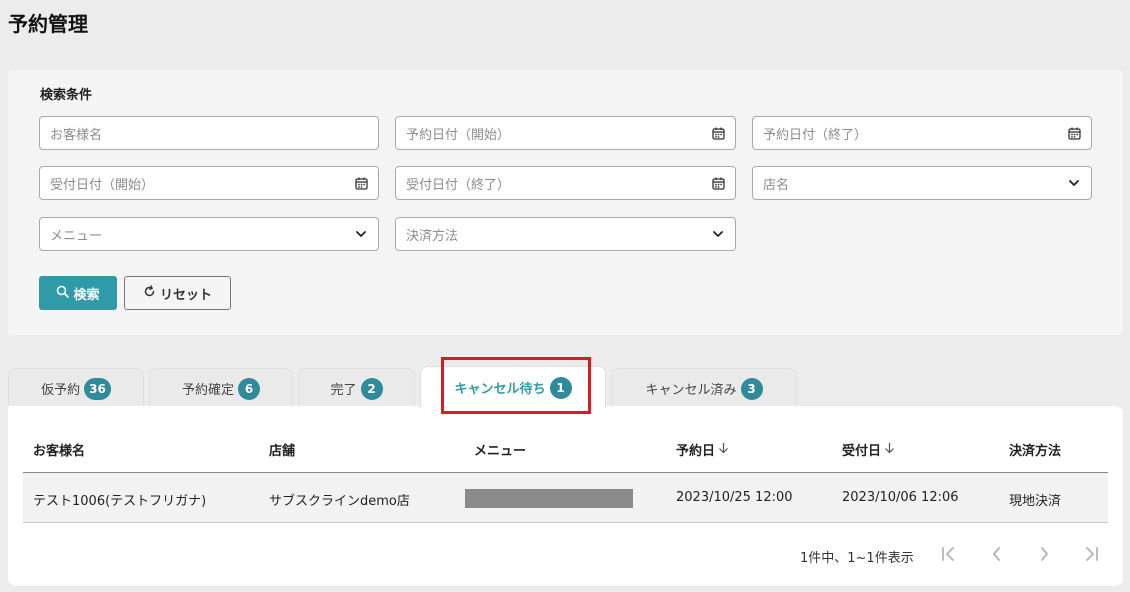 The height and width of the screenshot is (592, 1130). Describe the element at coordinates (776, 185) in the screenshot. I see `store-placeholder: 店名` at that location.